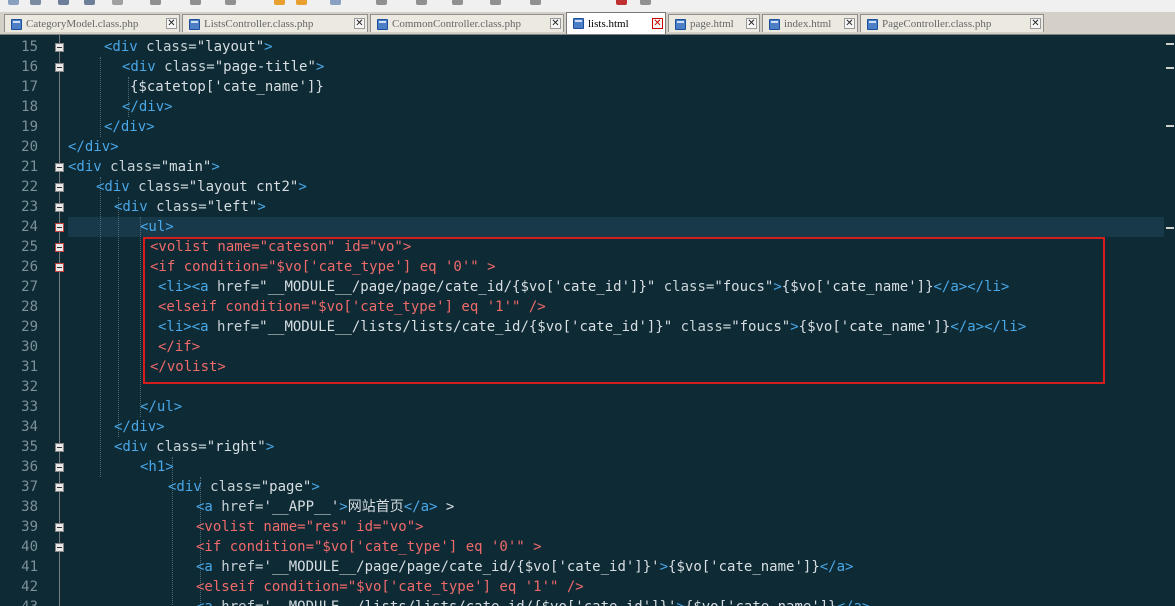  I want to click on tab-categorymodel: CategoryModel.class.php ✕, so click(92, 23).